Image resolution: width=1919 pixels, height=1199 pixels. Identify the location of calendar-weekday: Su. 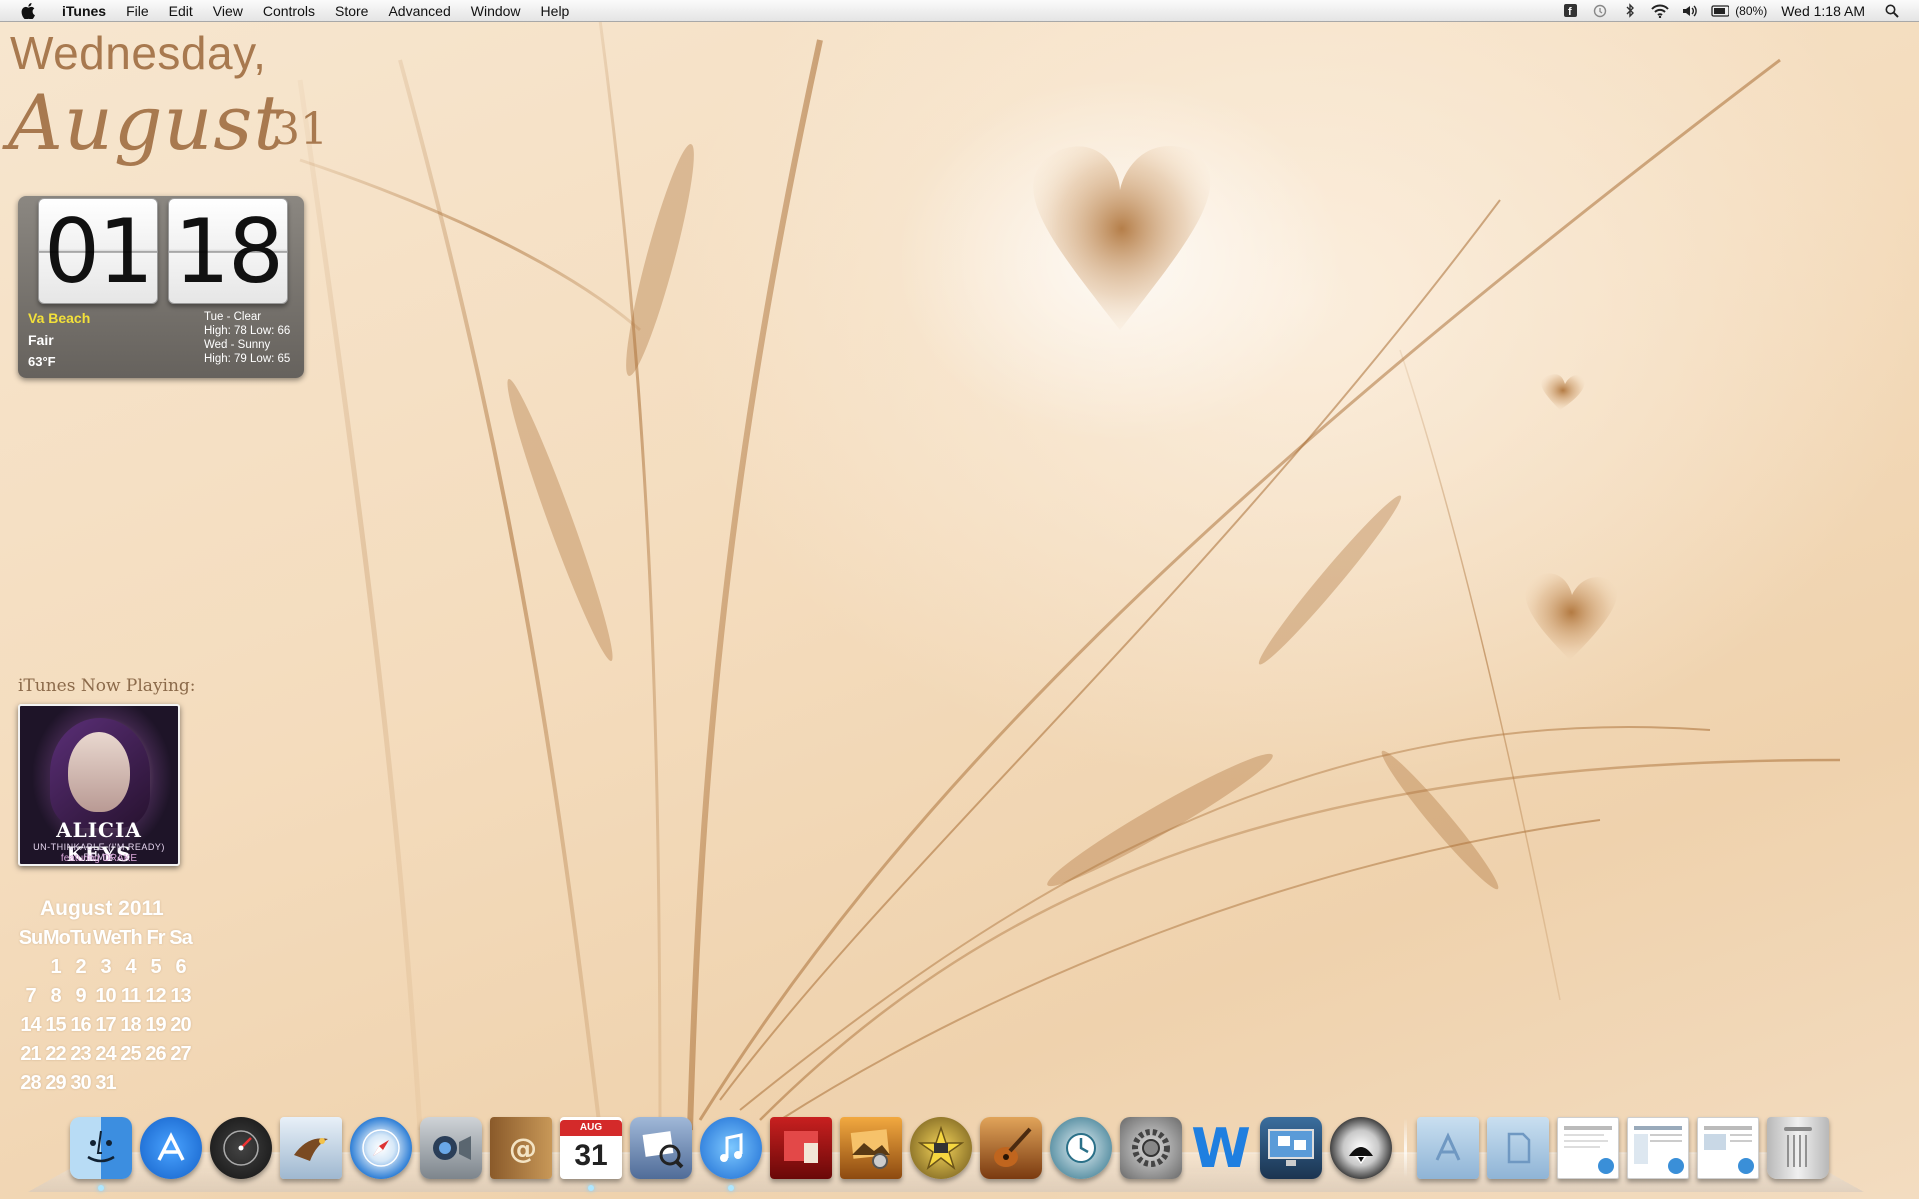
(31, 938).